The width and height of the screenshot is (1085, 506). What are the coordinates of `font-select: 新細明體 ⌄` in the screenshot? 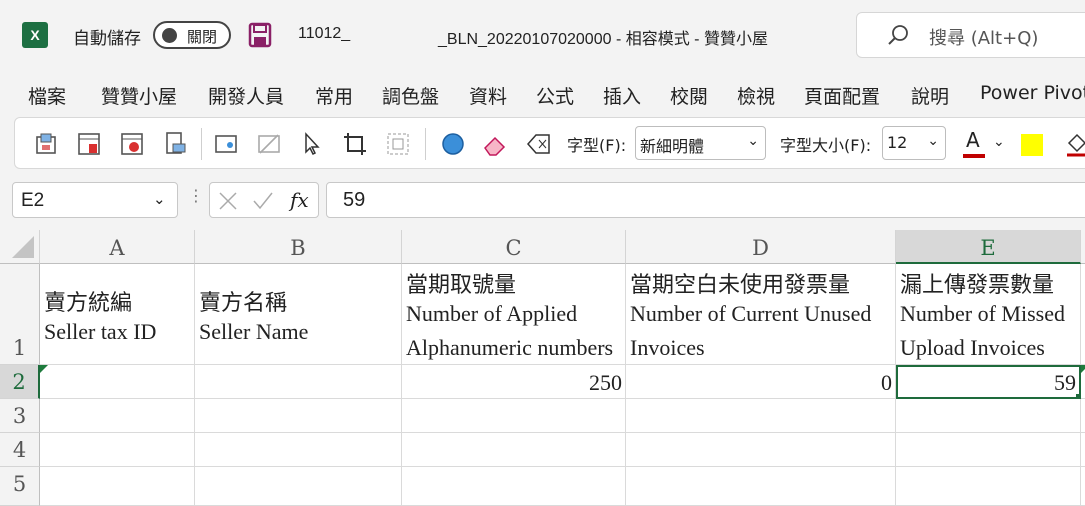 It's located at (700, 143).